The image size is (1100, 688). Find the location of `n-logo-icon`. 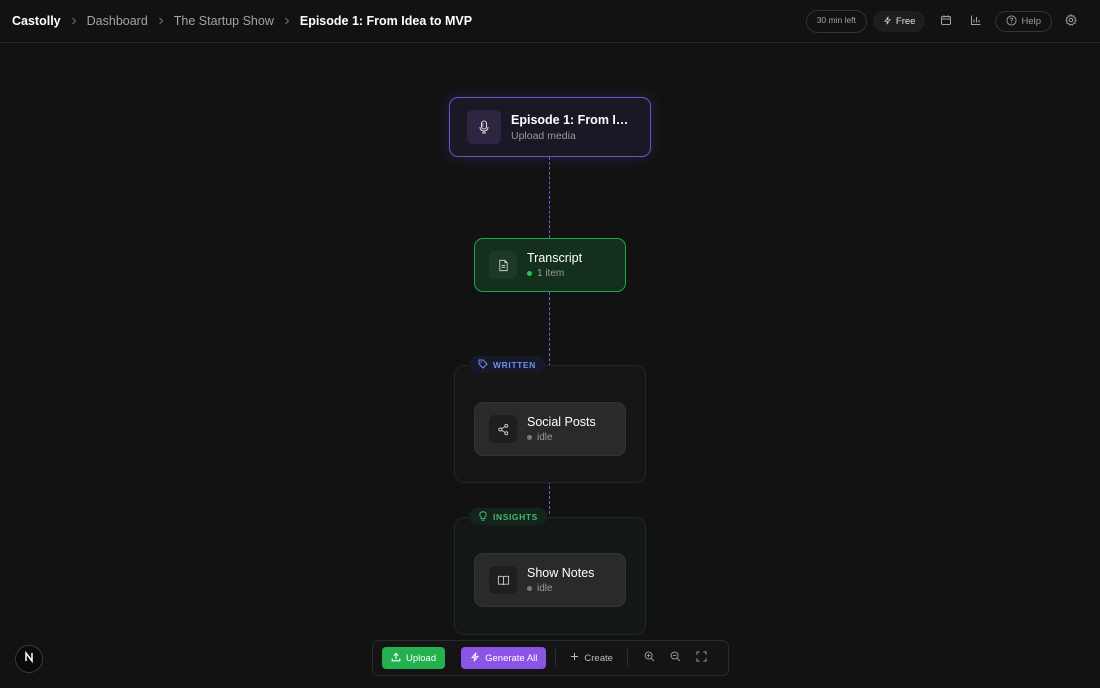

n-logo-icon is located at coordinates (29, 659).